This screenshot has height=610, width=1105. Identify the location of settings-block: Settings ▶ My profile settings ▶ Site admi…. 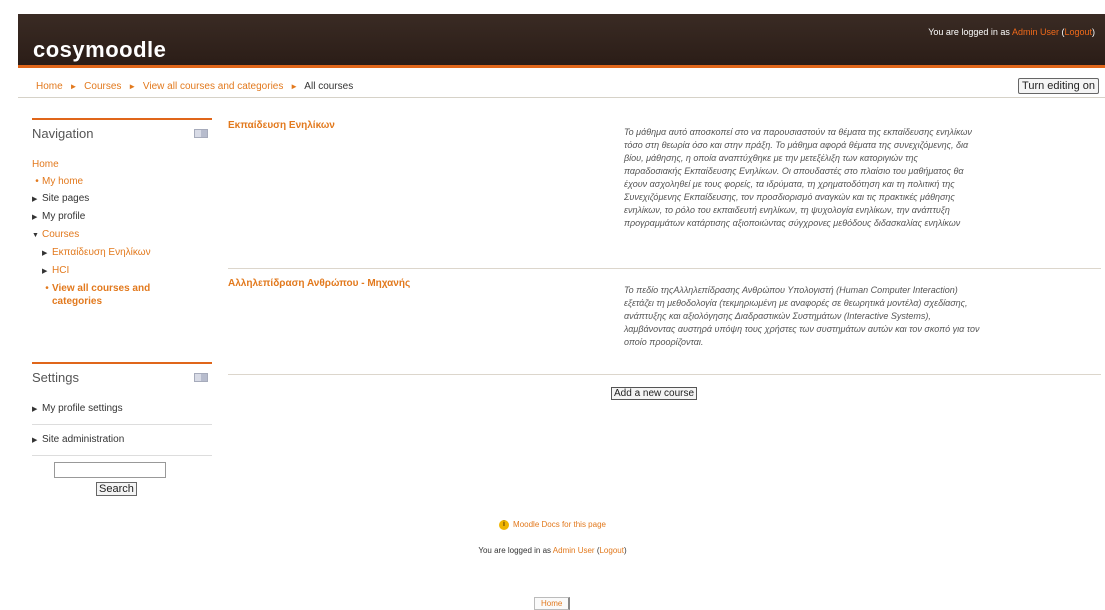
(122, 429).